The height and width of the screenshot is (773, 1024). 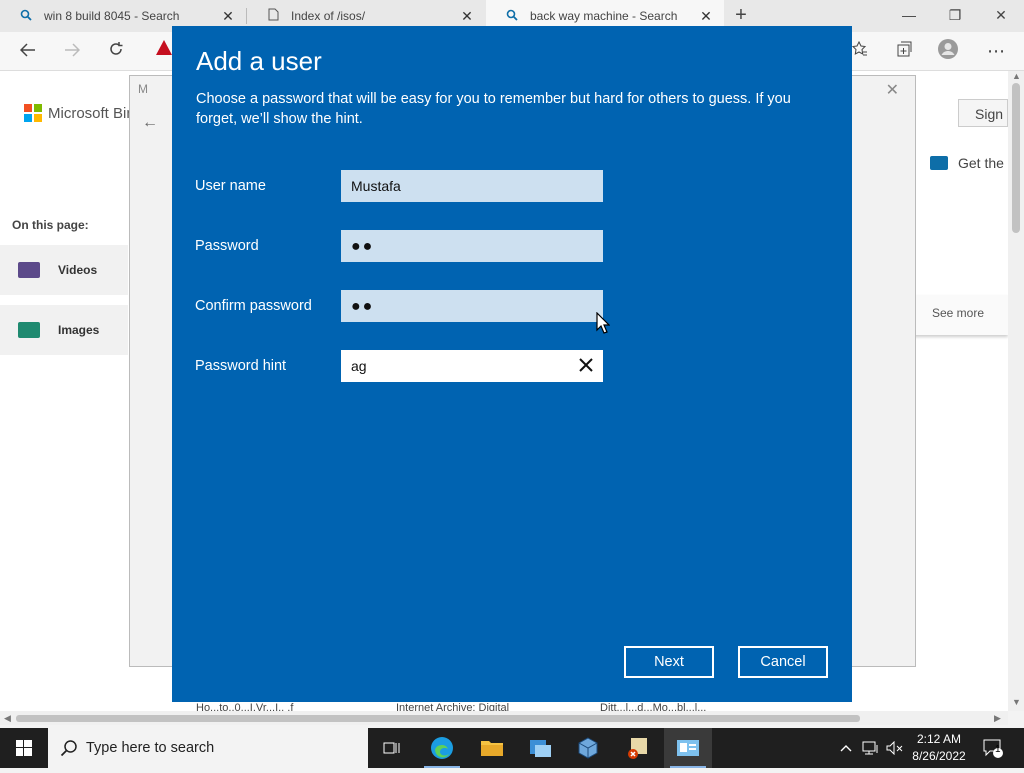 I want to click on back-arrow-icon: ←, so click(x=150, y=123).